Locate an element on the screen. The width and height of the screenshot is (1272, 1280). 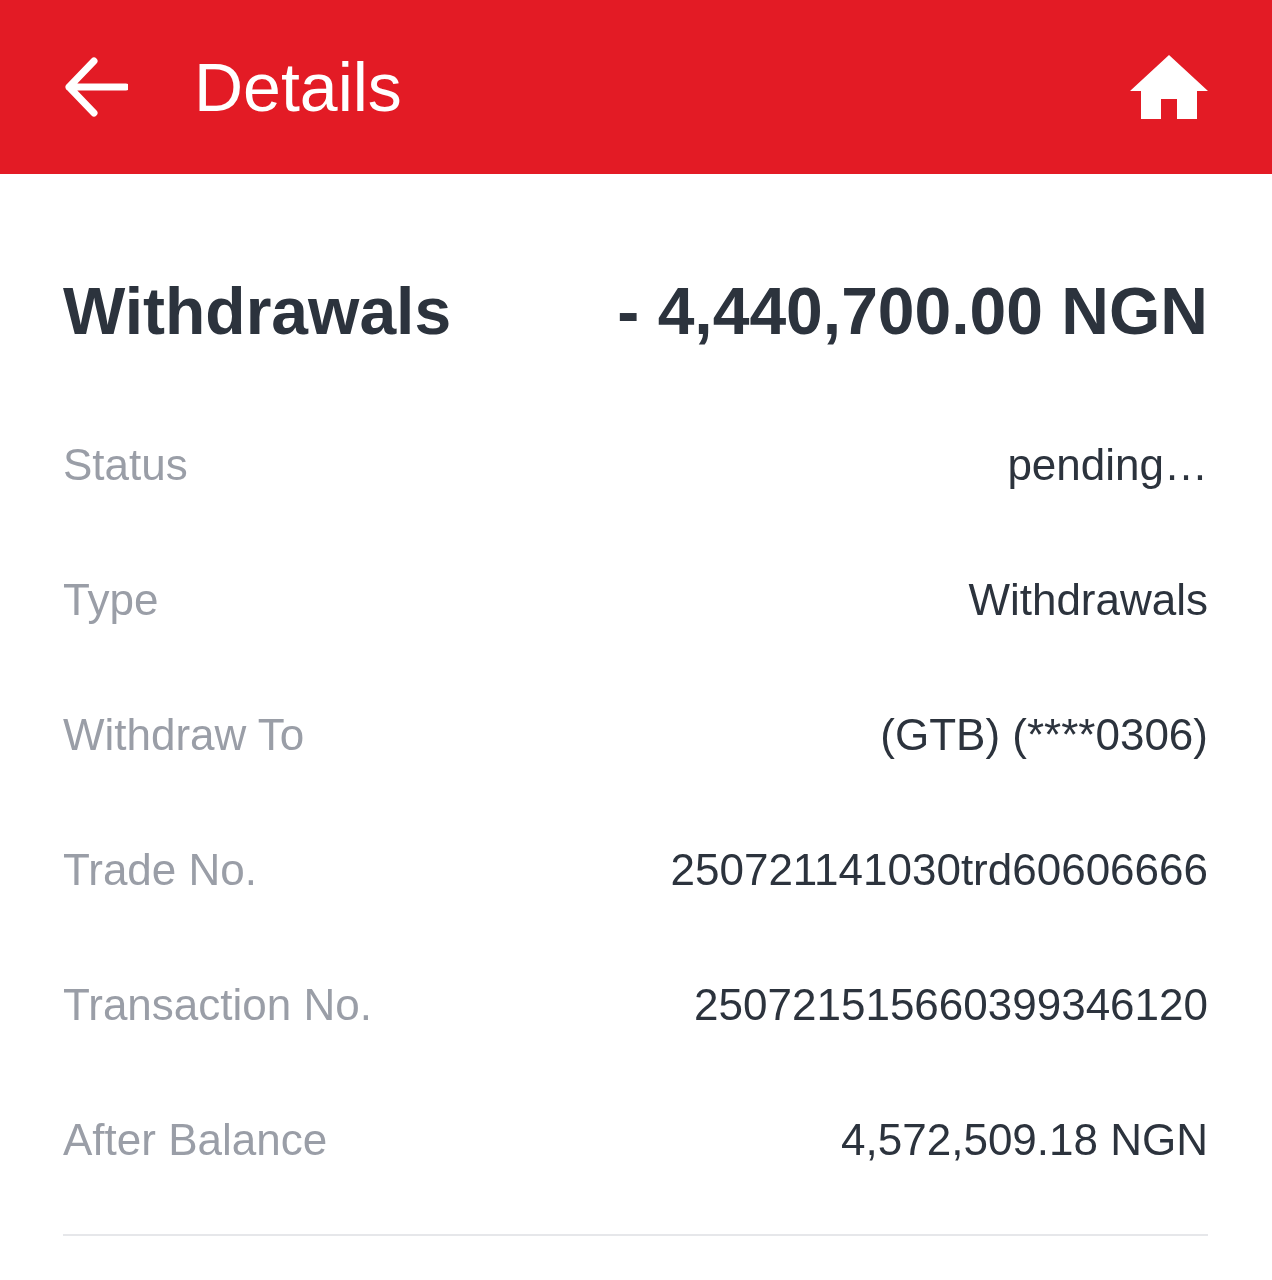
detail-label: Trade No. is located at coordinates (160, 869).